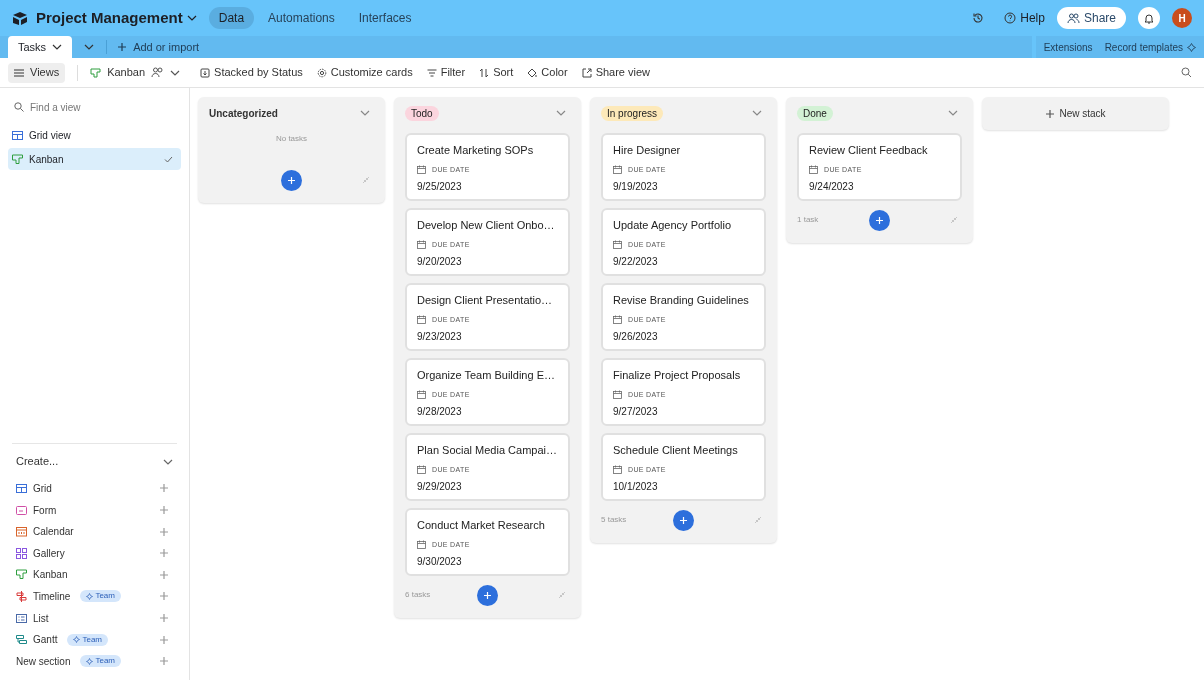  I want to click on card-title: Hire Designer, so click(647, 150).